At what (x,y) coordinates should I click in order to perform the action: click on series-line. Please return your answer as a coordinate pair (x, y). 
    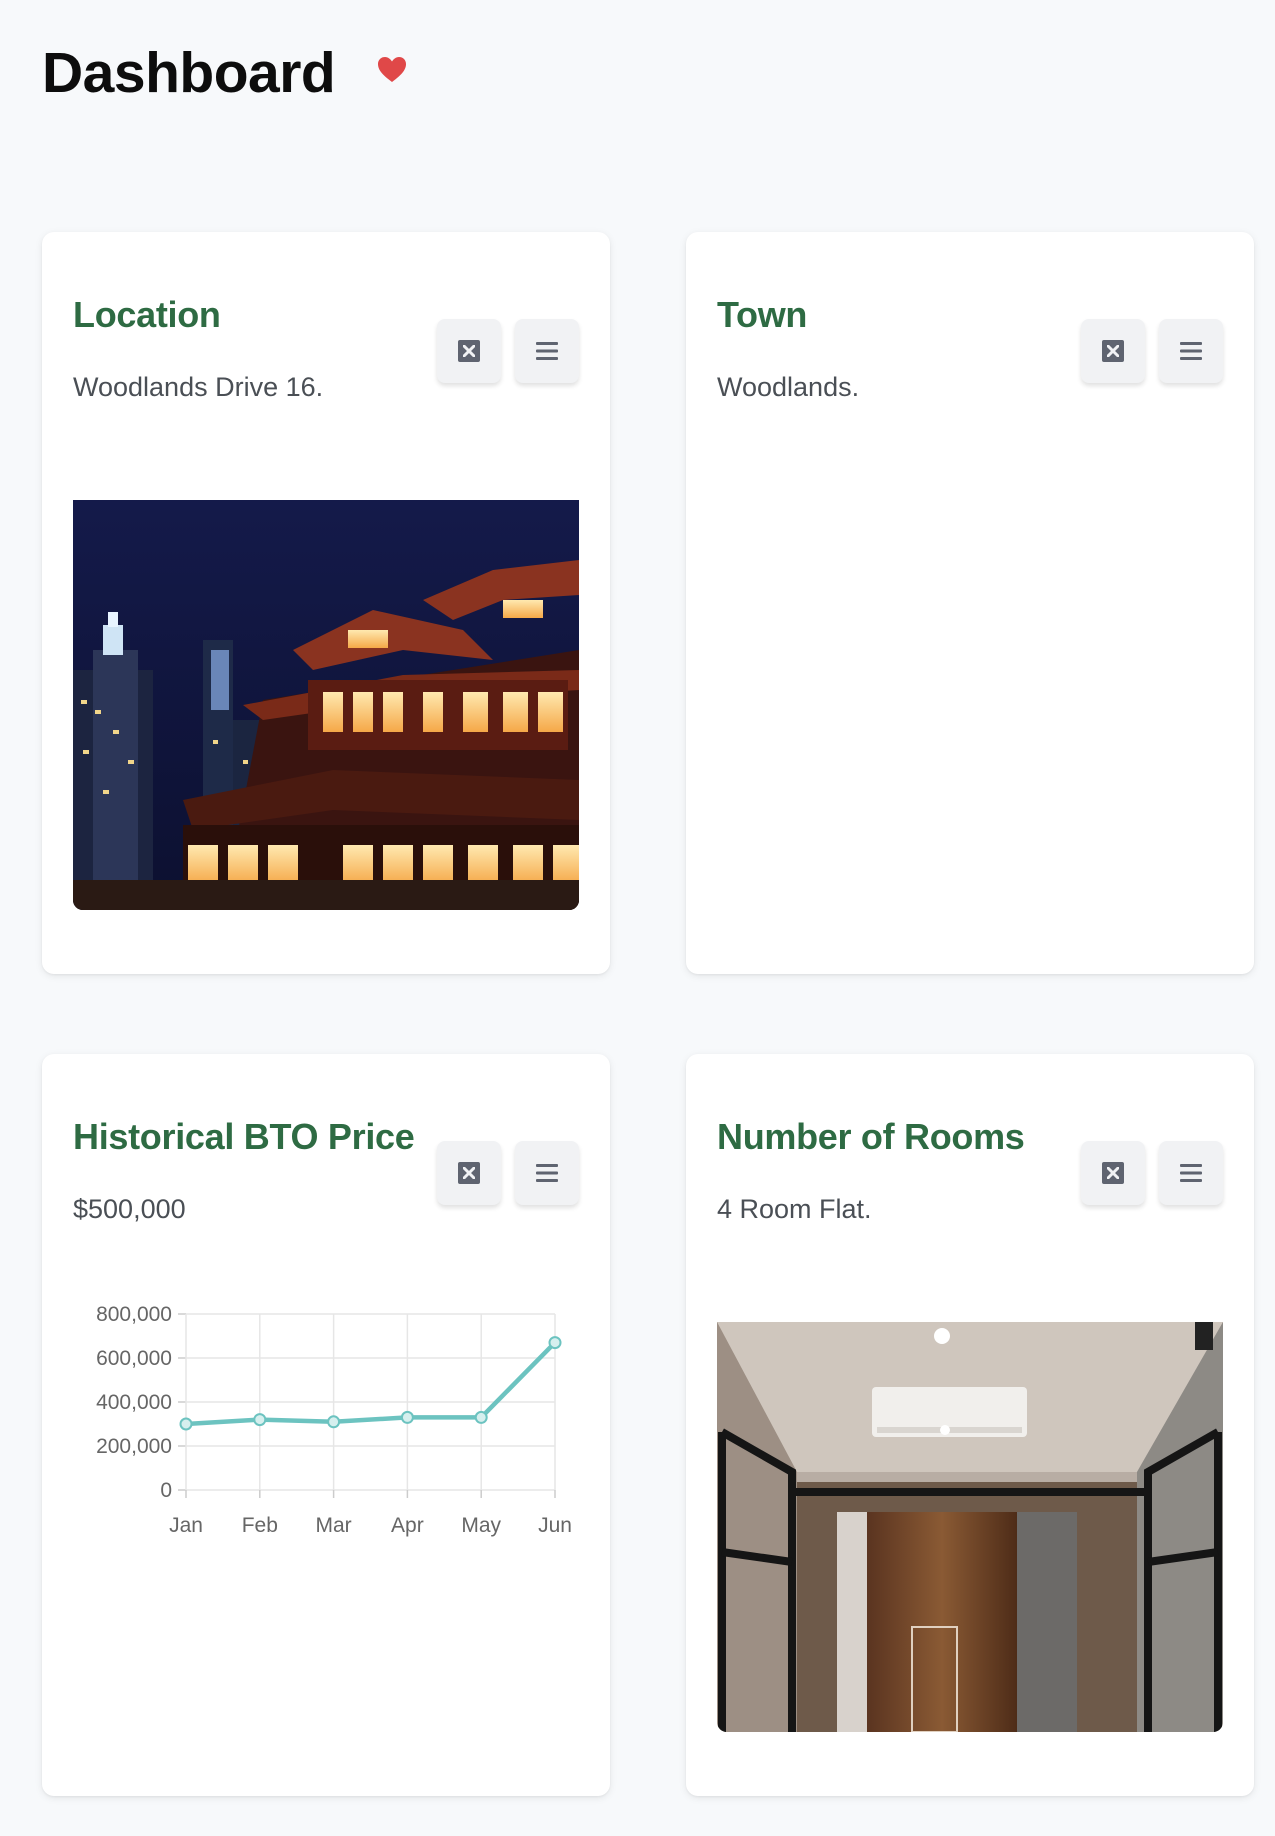
    Looking at the image, I should click on (371, 1384).